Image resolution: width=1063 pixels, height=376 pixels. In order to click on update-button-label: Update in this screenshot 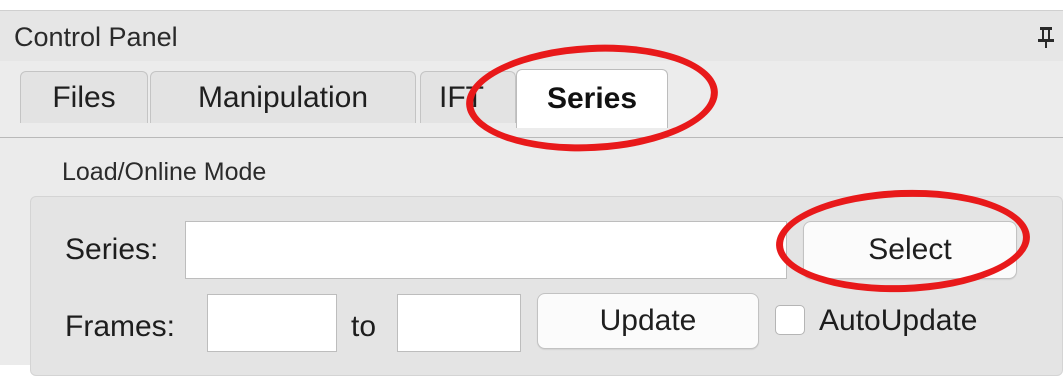, I will do `click(648, 320)`.